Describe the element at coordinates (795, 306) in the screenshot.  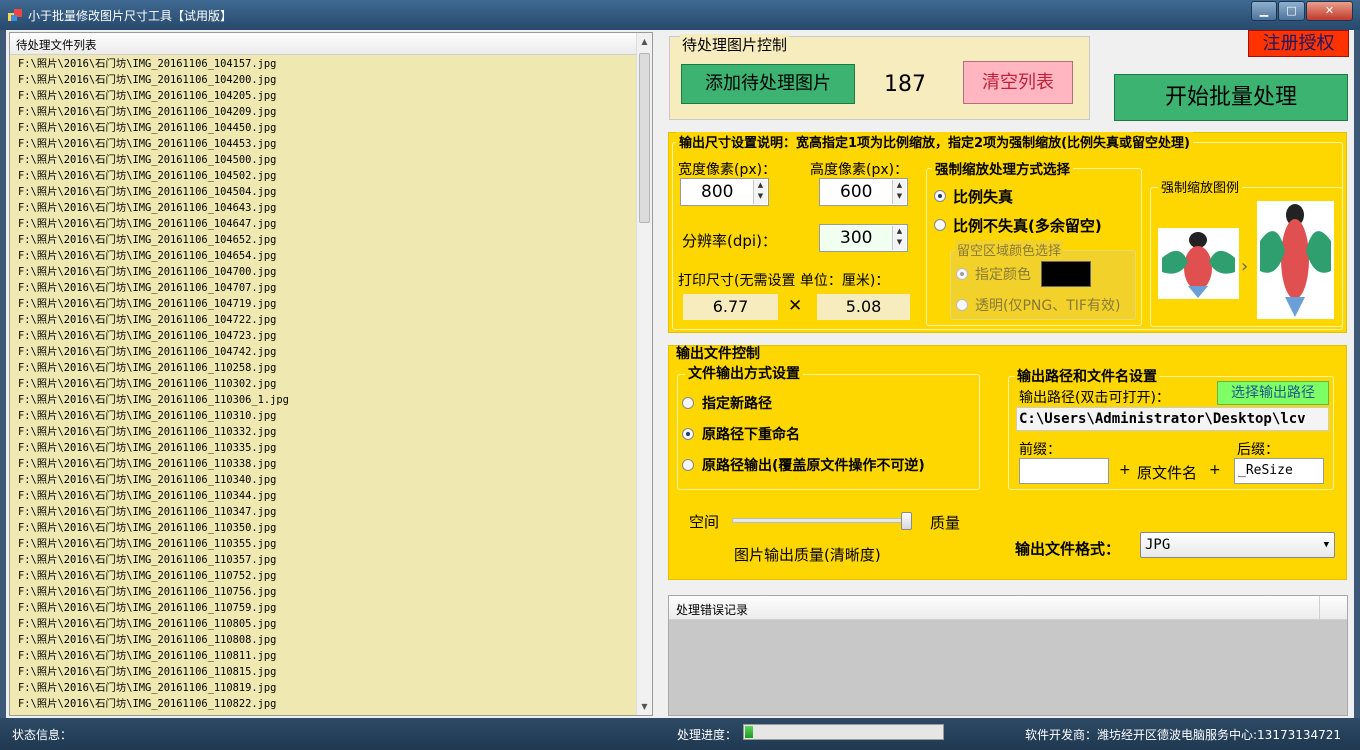
I see `times-icon: ✕` at that location.